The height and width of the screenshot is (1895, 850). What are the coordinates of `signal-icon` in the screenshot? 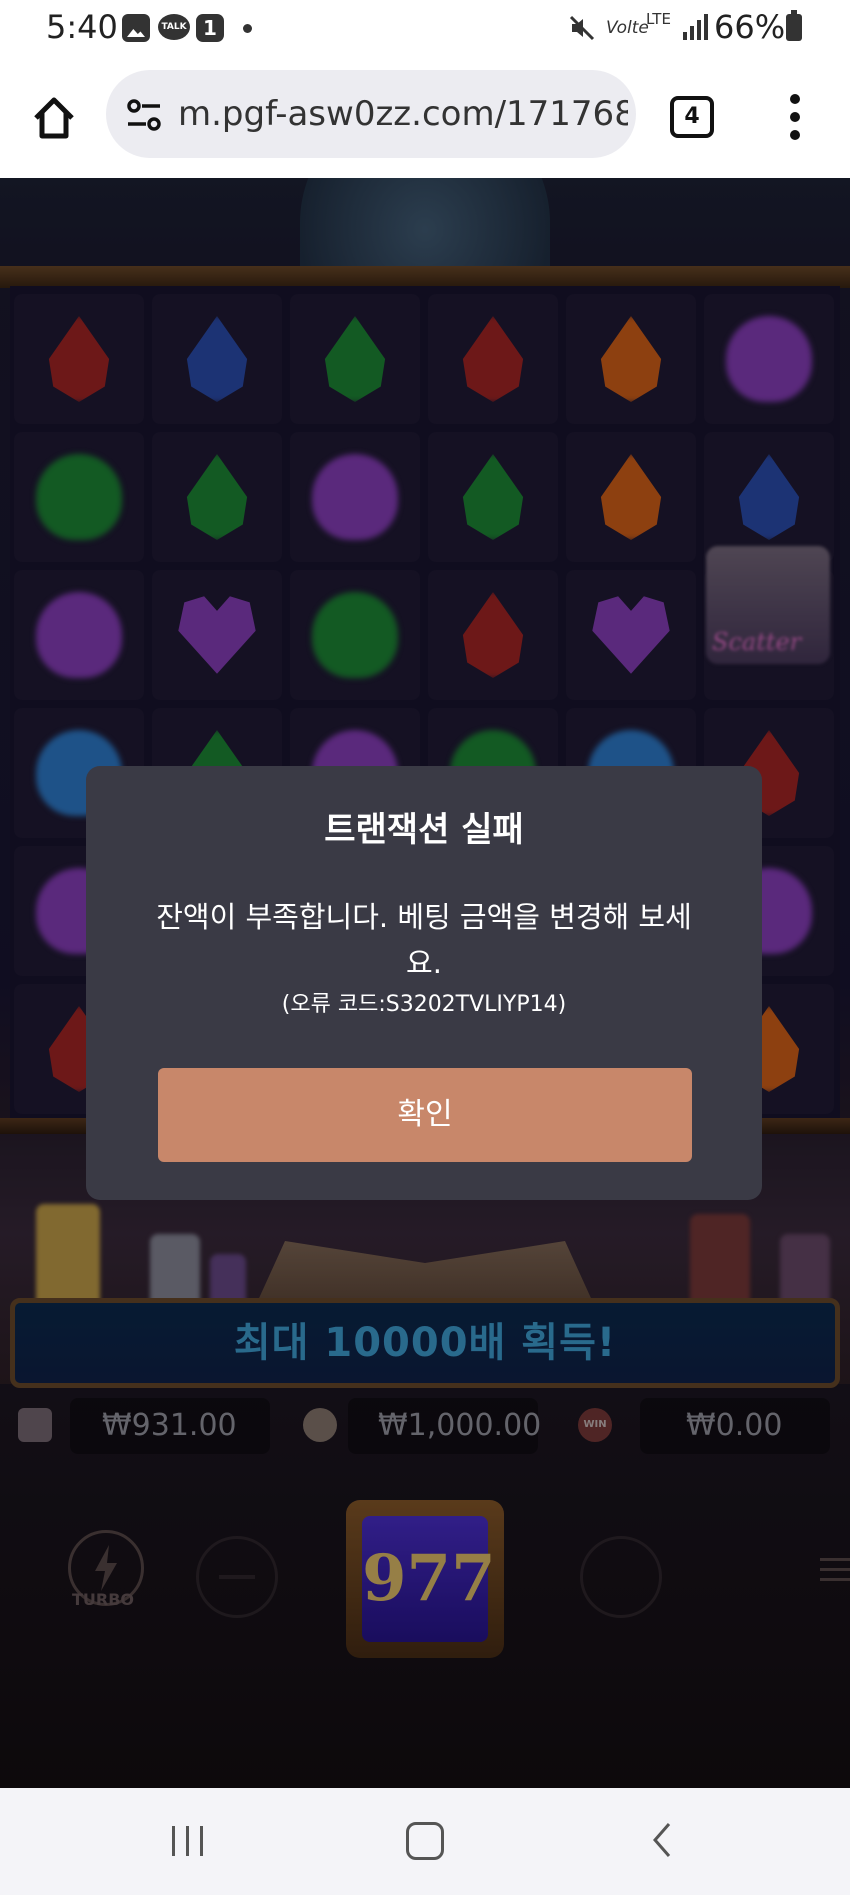 It's located at (695, 27).